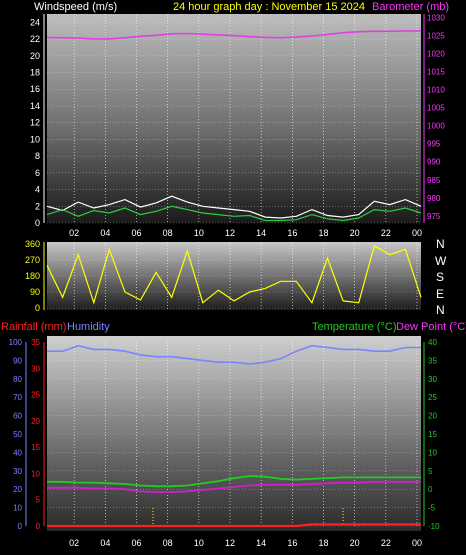 The image size is (466, 555). Describe the element at coordinates (17, 471) in the screenshot. I see `y-tick-label-humidity: 30` at that location.